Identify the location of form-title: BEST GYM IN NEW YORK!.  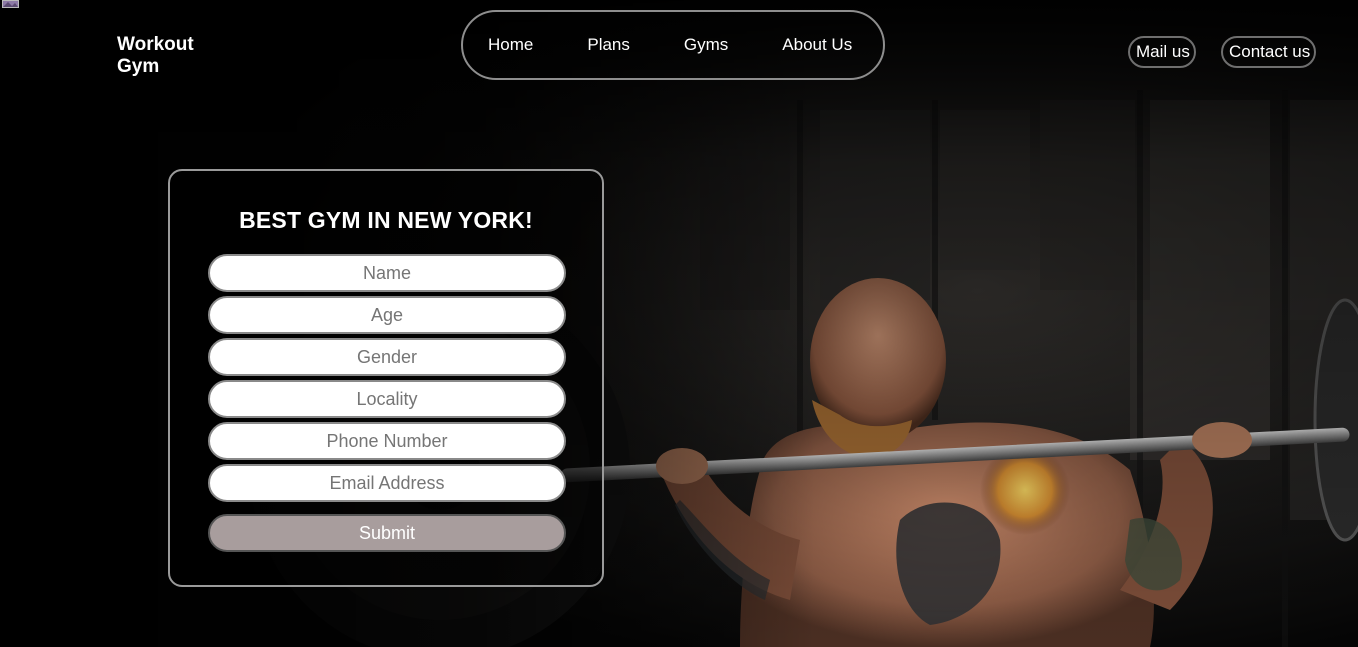
(386, 220).